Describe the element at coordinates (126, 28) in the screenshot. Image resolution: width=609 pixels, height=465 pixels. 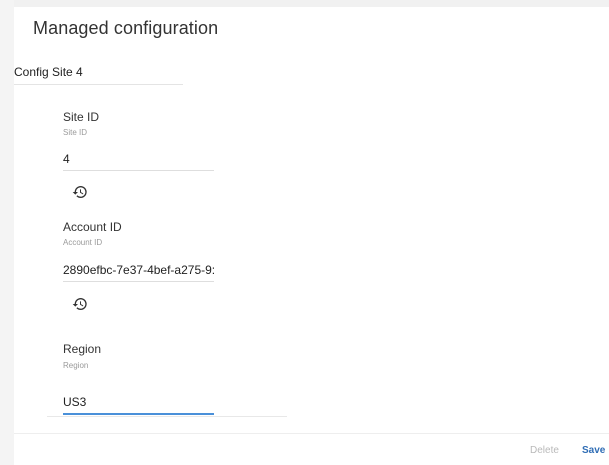
I see `dialog-title: Managed configuration` at that location.